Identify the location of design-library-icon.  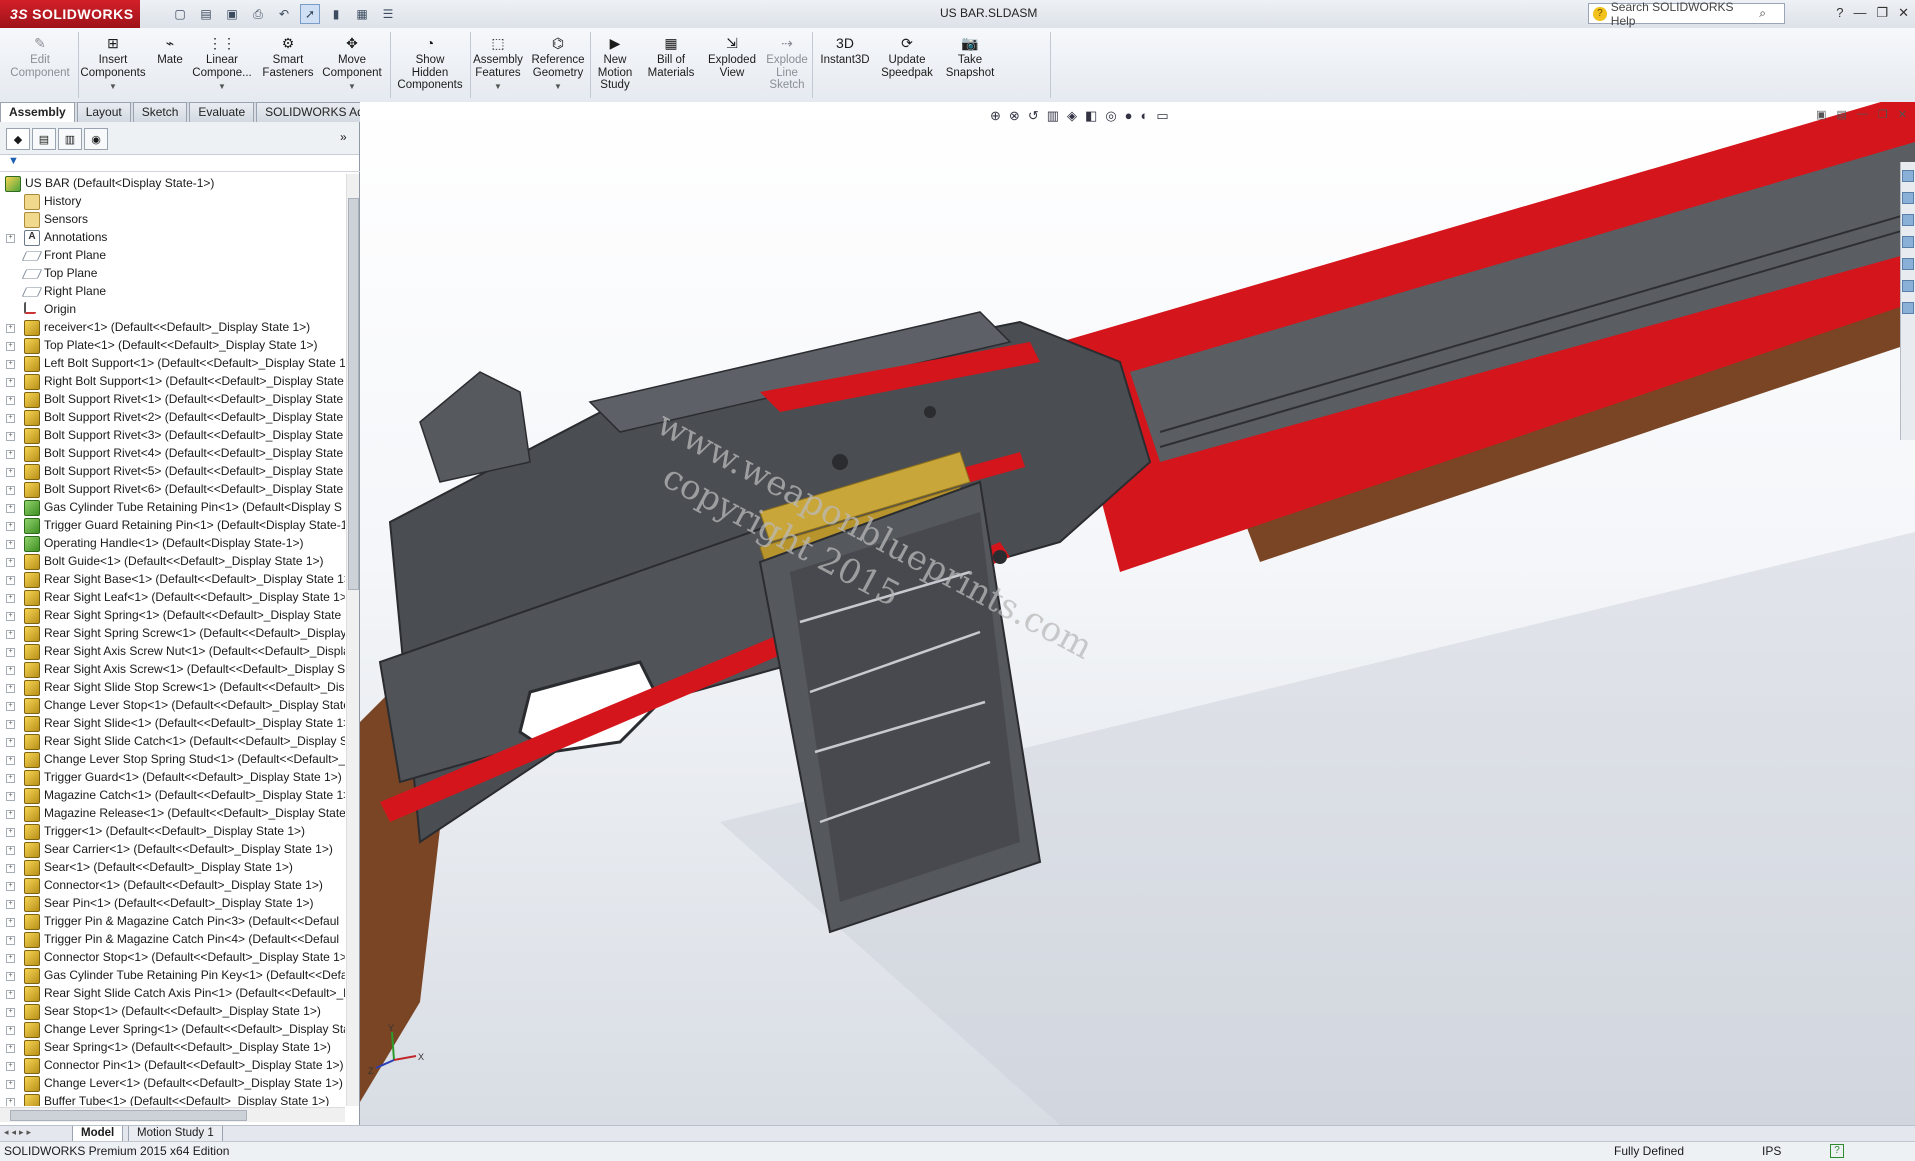
(1908, 220).